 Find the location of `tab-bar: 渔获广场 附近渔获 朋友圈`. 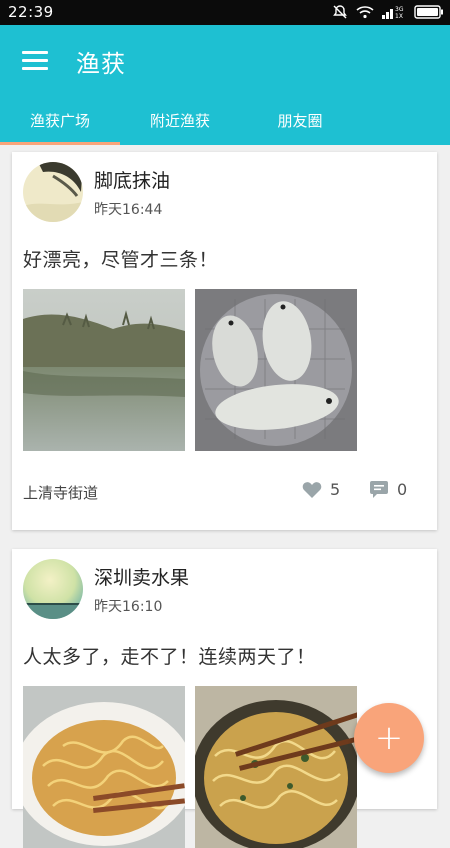

tab-bar: 渔获广场 附近渔获 朋友圈 is located at coordinates (225, 125).